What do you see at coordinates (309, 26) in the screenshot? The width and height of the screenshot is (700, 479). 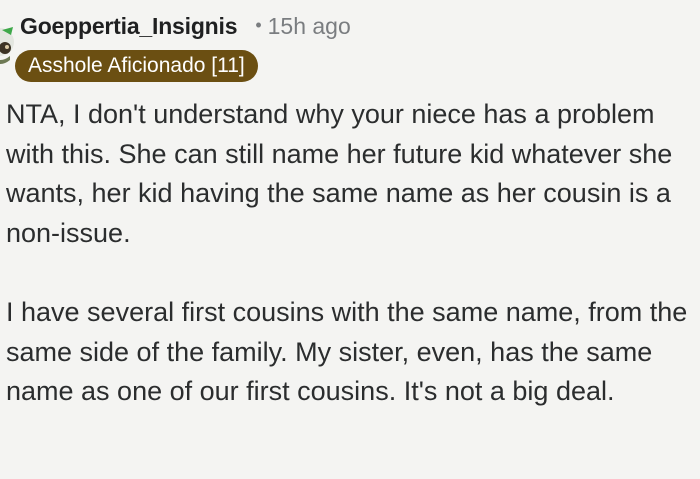 I see `timestamp: 15h ago` at bounding box center [309, 26].